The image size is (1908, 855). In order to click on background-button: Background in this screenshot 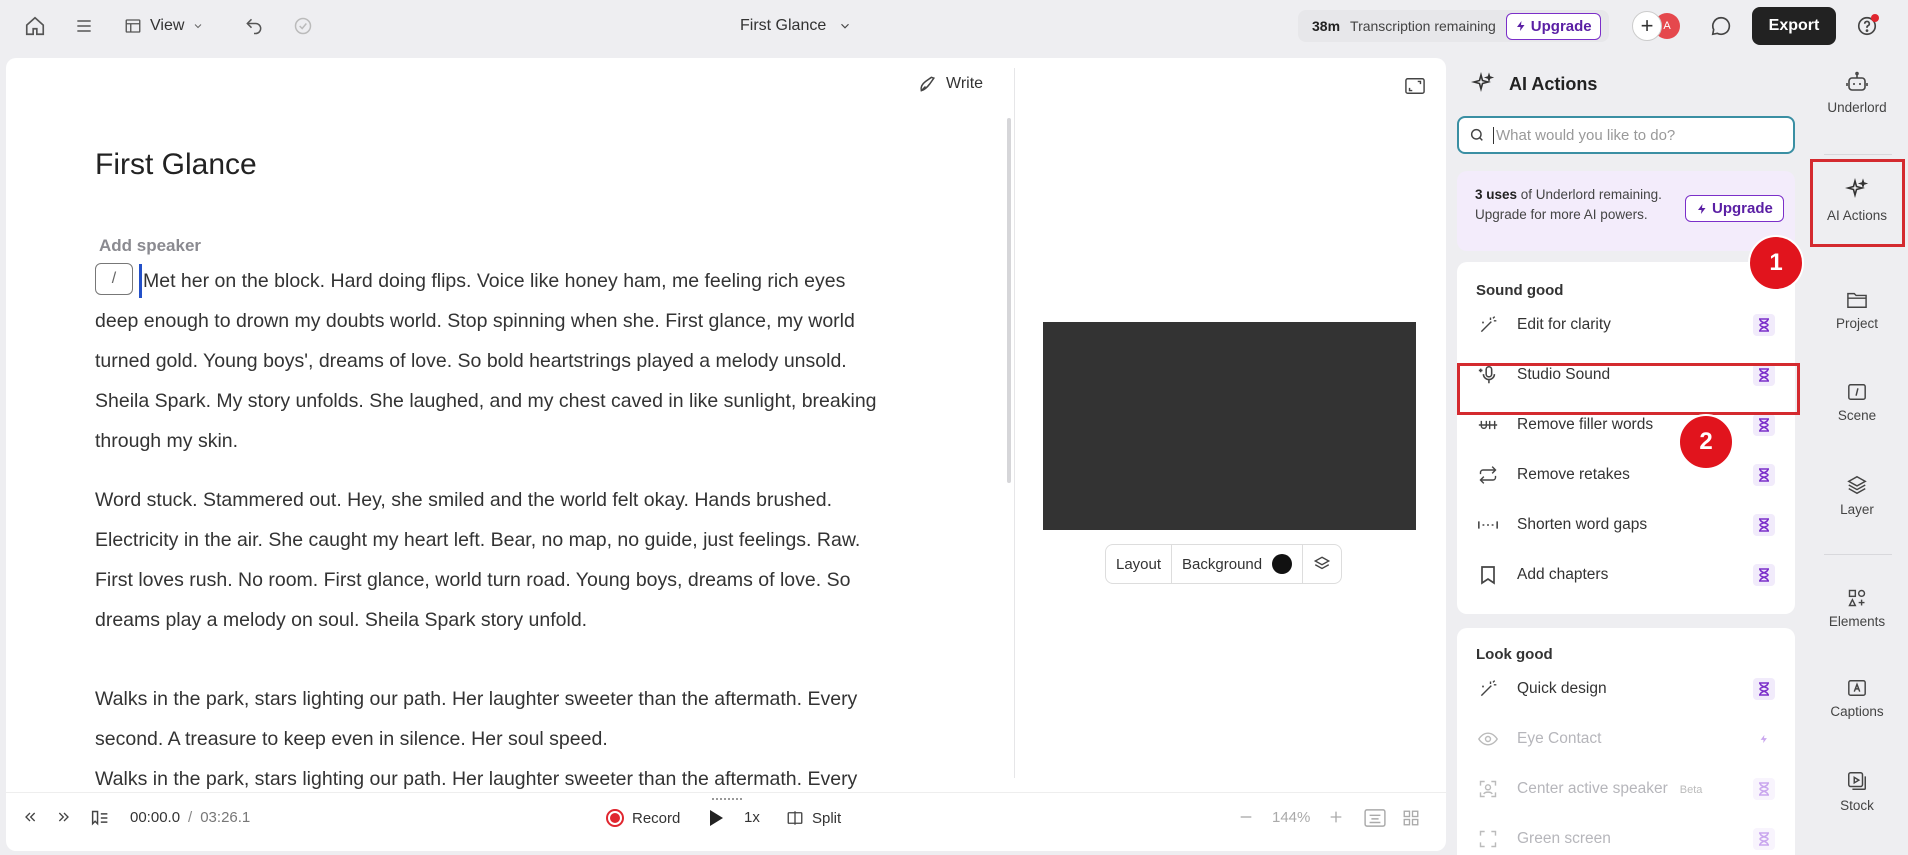, I will do `click(1238, 564)`.